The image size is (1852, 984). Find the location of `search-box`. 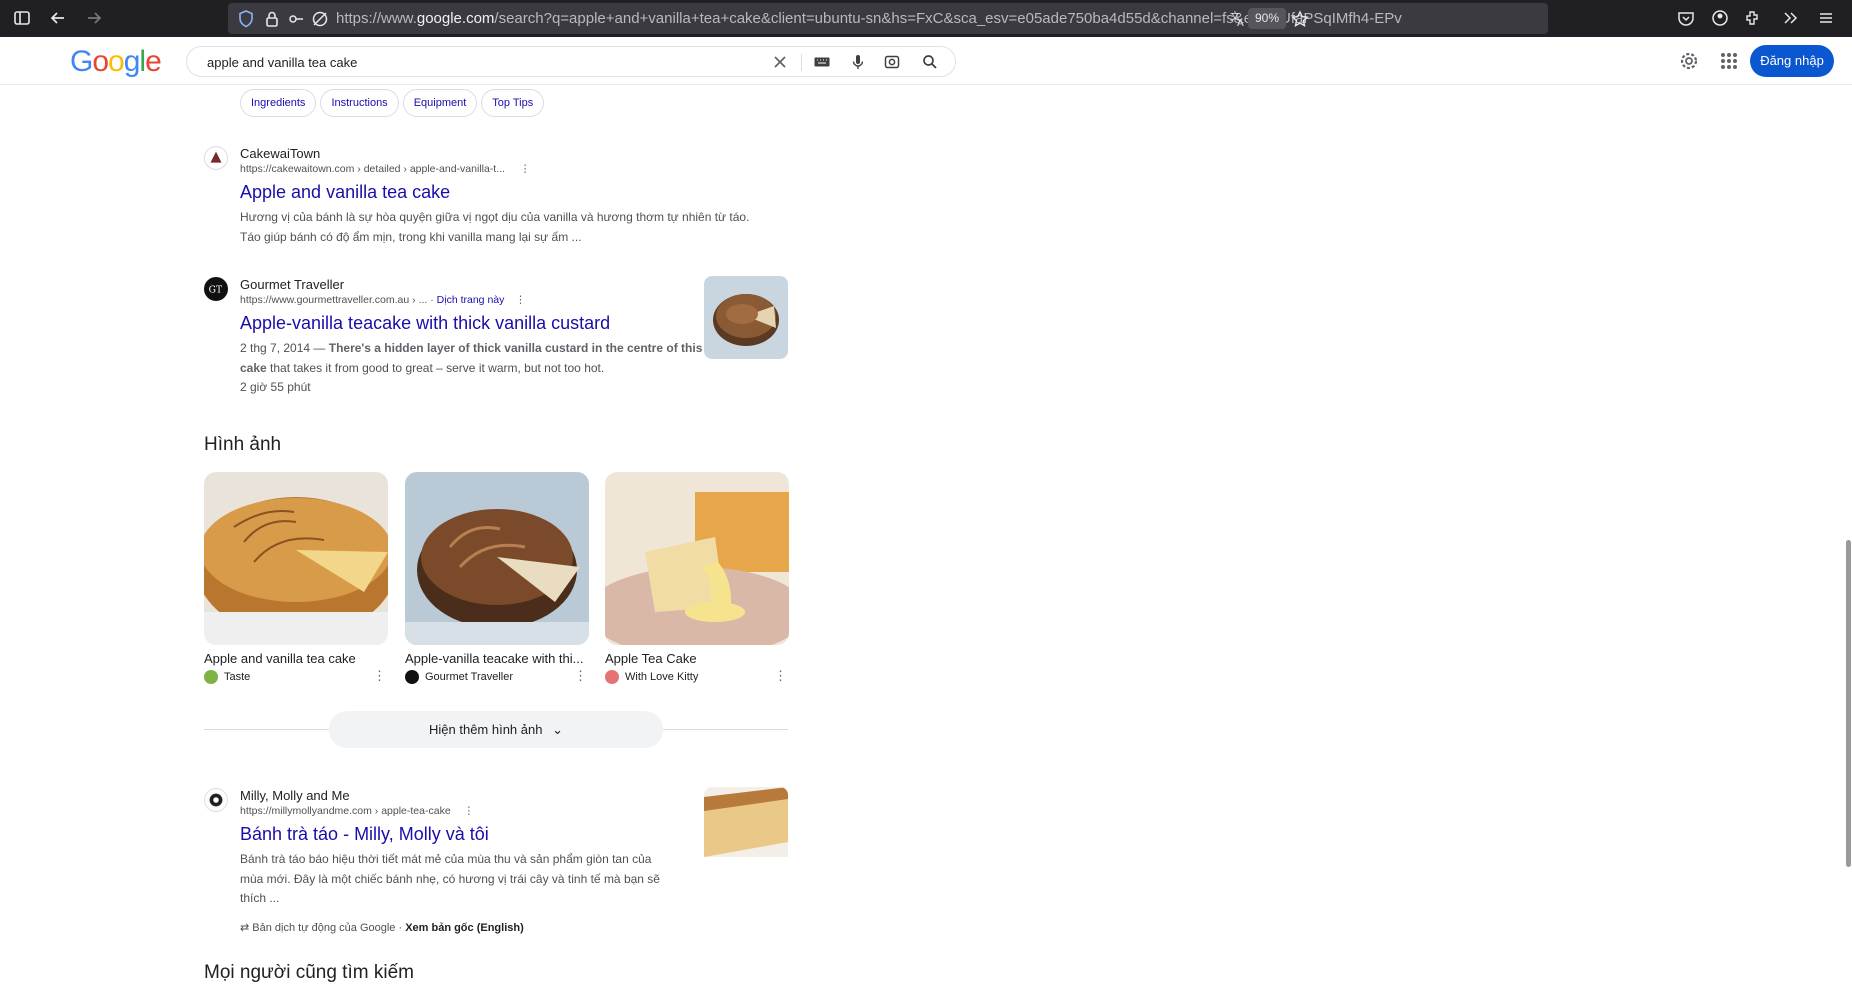

search-box is located at coordinates (571, 61).